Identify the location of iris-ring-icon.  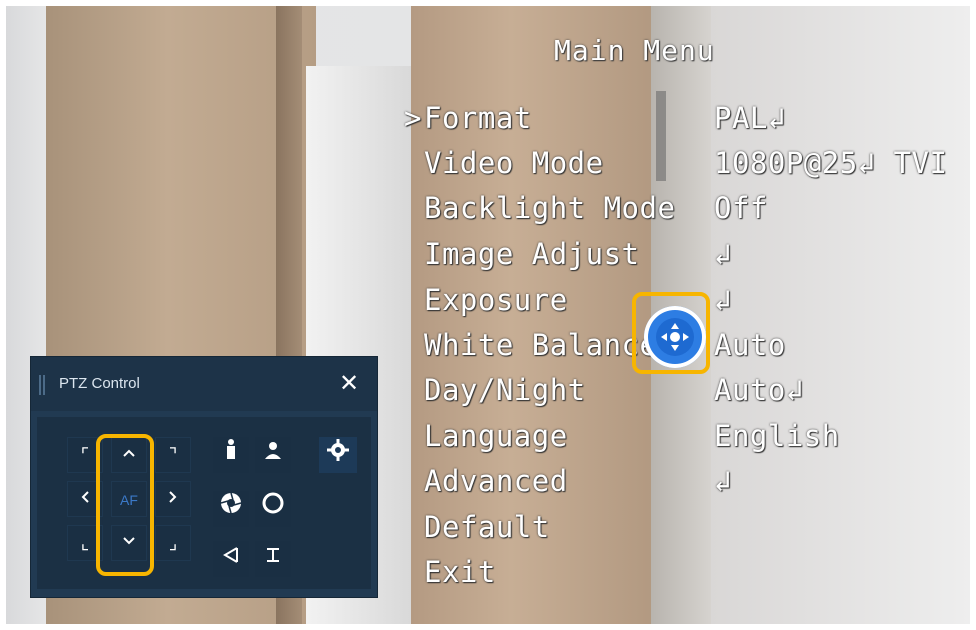
(273, 503).